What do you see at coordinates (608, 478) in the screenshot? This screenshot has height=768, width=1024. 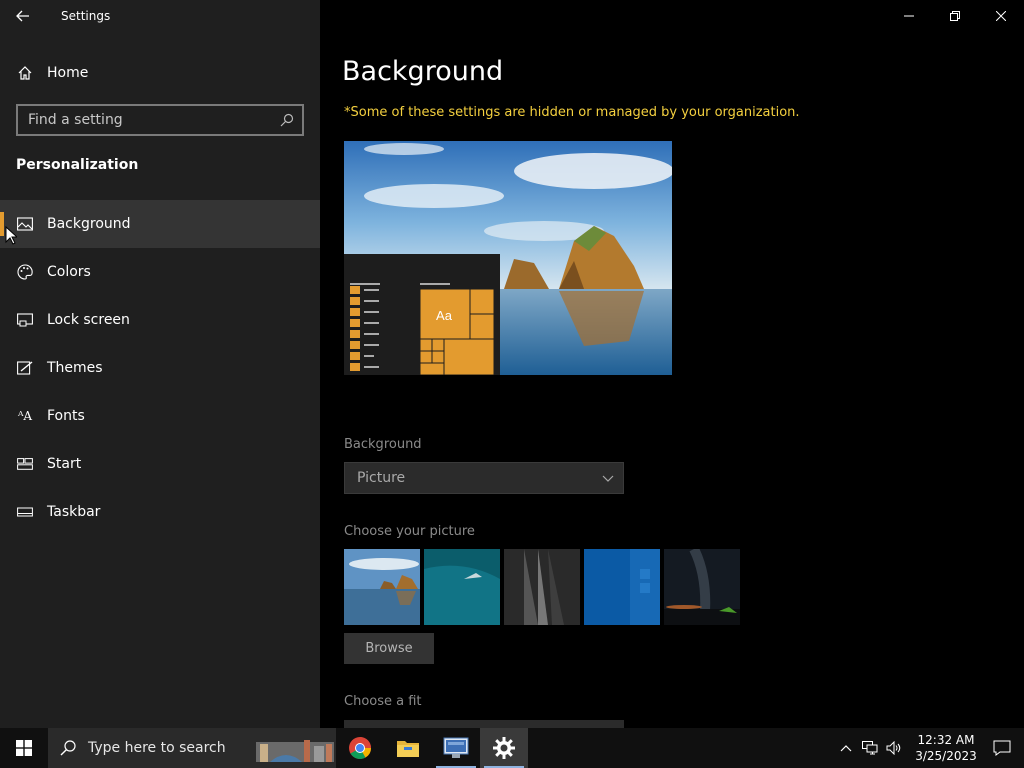 I see `chevron-down-icon` at bounding box center [608, 478].